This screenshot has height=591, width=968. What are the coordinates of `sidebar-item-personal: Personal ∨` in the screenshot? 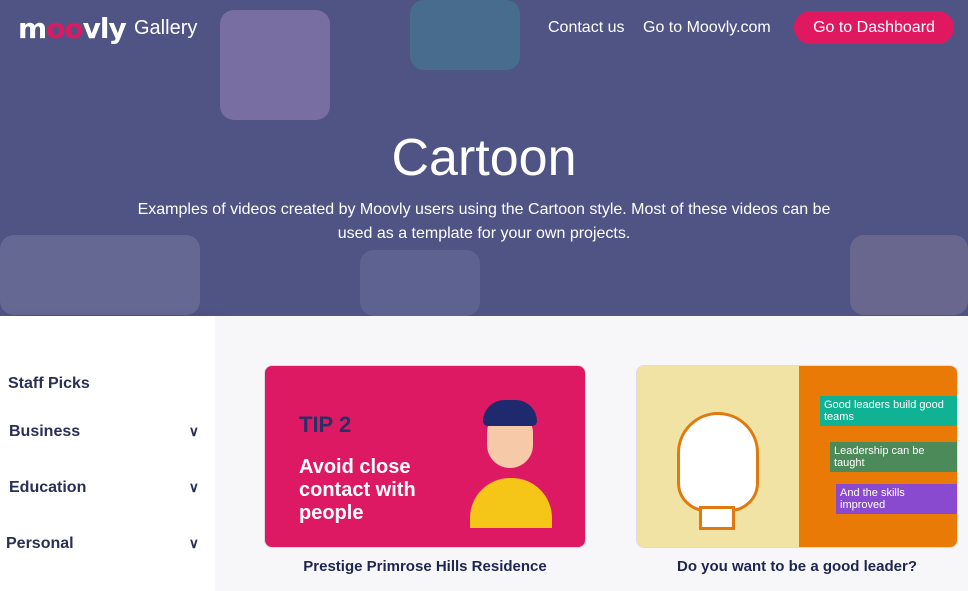 It's located at (102, 544).